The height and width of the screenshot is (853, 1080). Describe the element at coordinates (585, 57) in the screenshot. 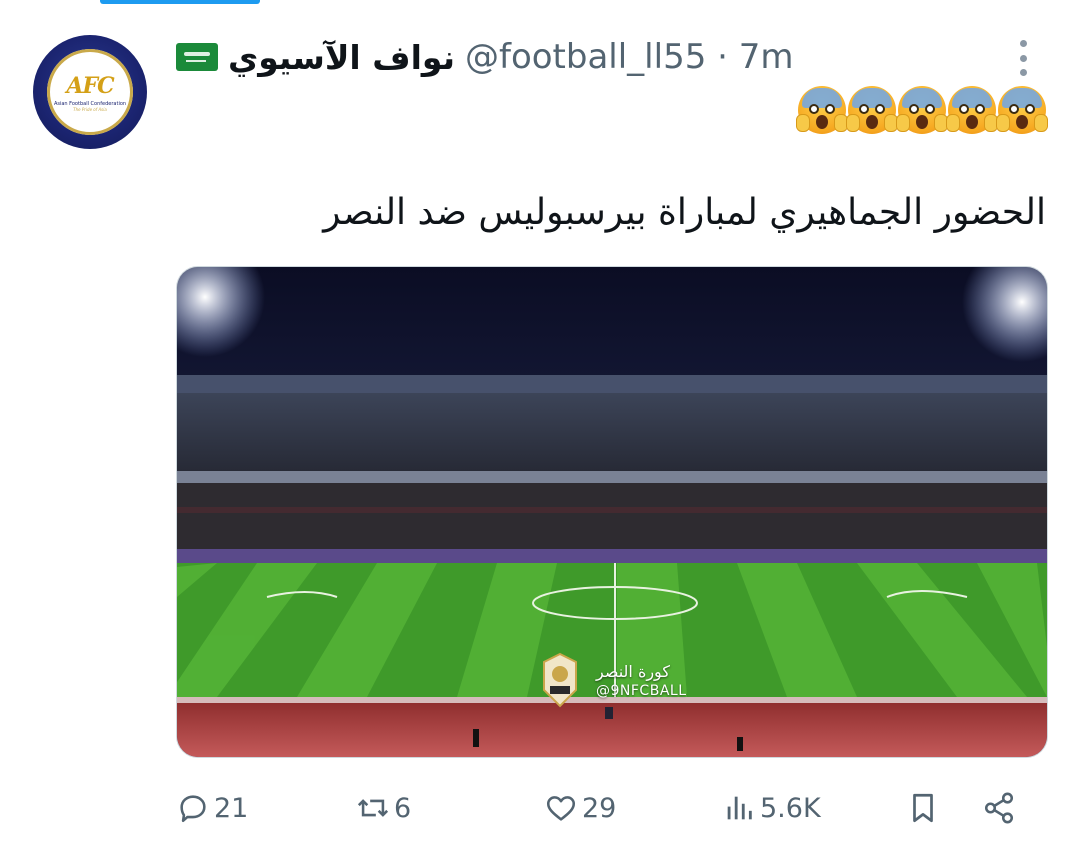

I see `author-handle-text: @football_ll55` at that location.